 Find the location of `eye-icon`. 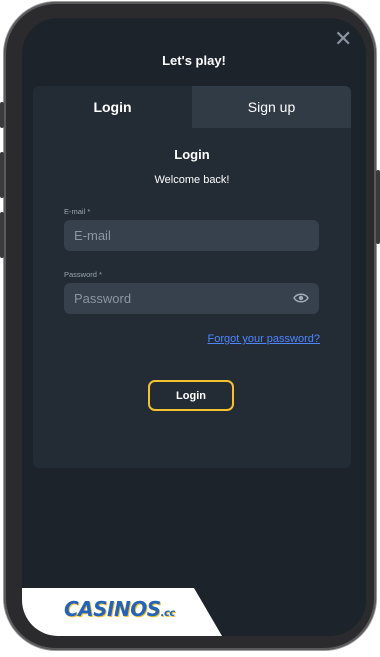

eye-icon is located at coordinates (301, 298).